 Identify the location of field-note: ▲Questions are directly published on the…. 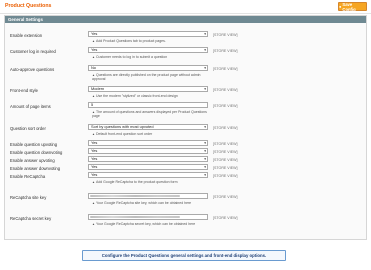
(150, 77).